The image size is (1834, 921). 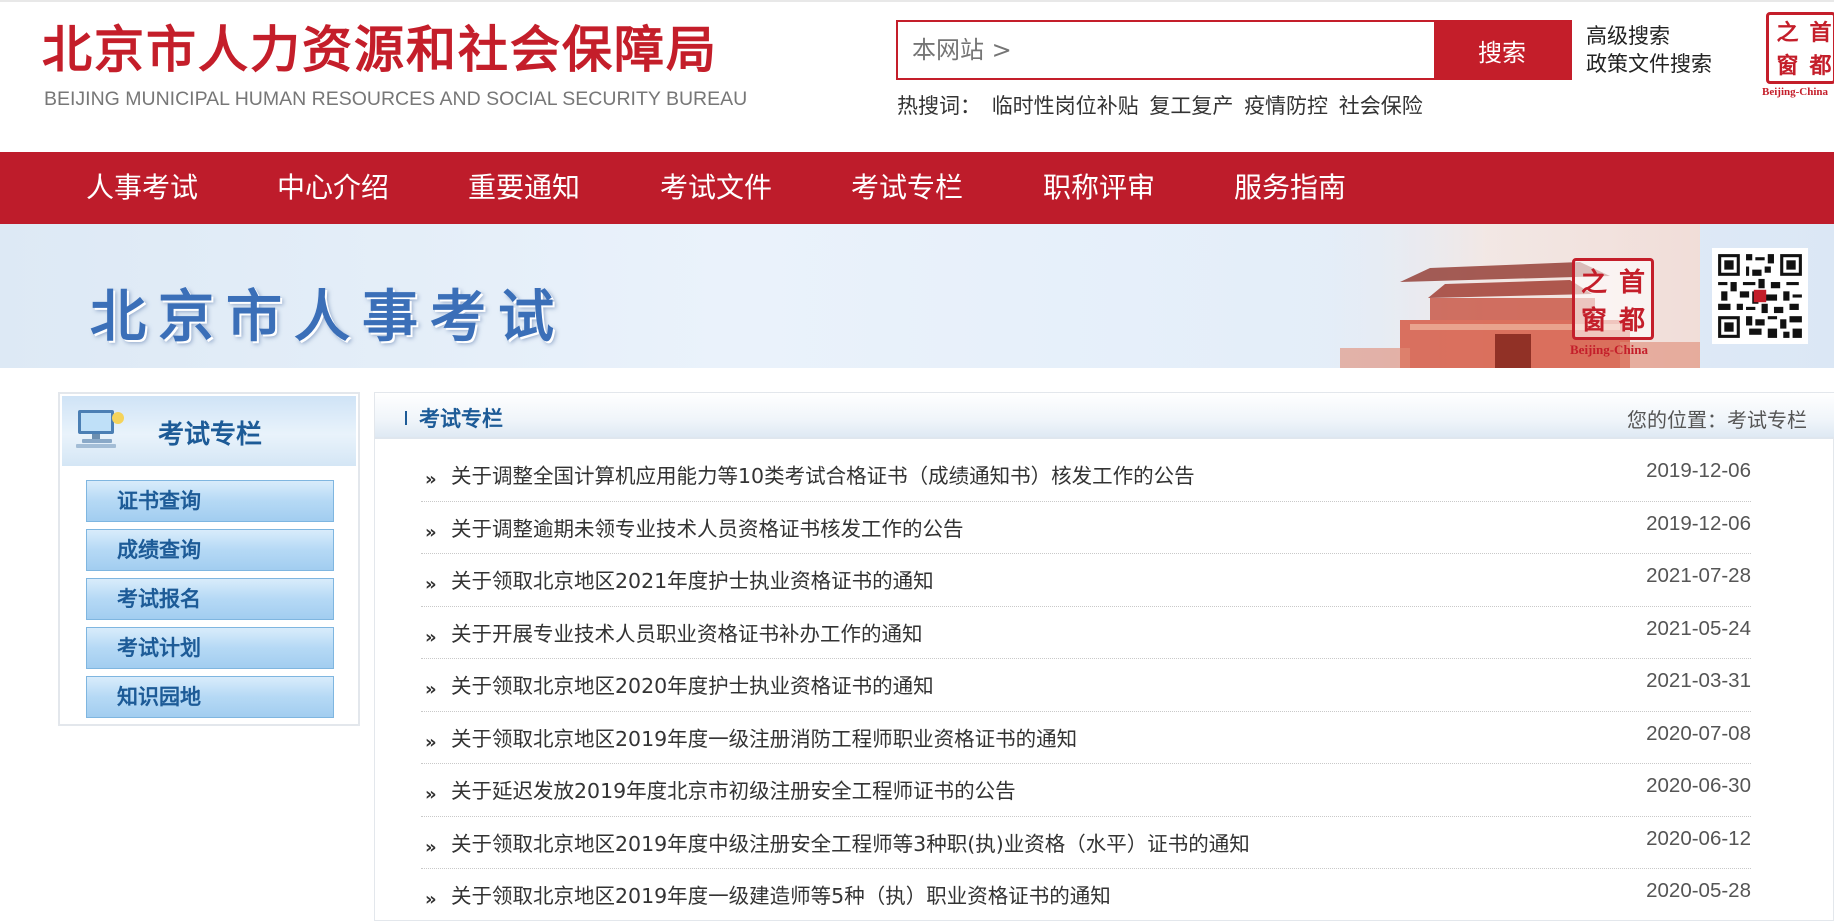 I want to click on title-marker, so click(x=406, y=418).